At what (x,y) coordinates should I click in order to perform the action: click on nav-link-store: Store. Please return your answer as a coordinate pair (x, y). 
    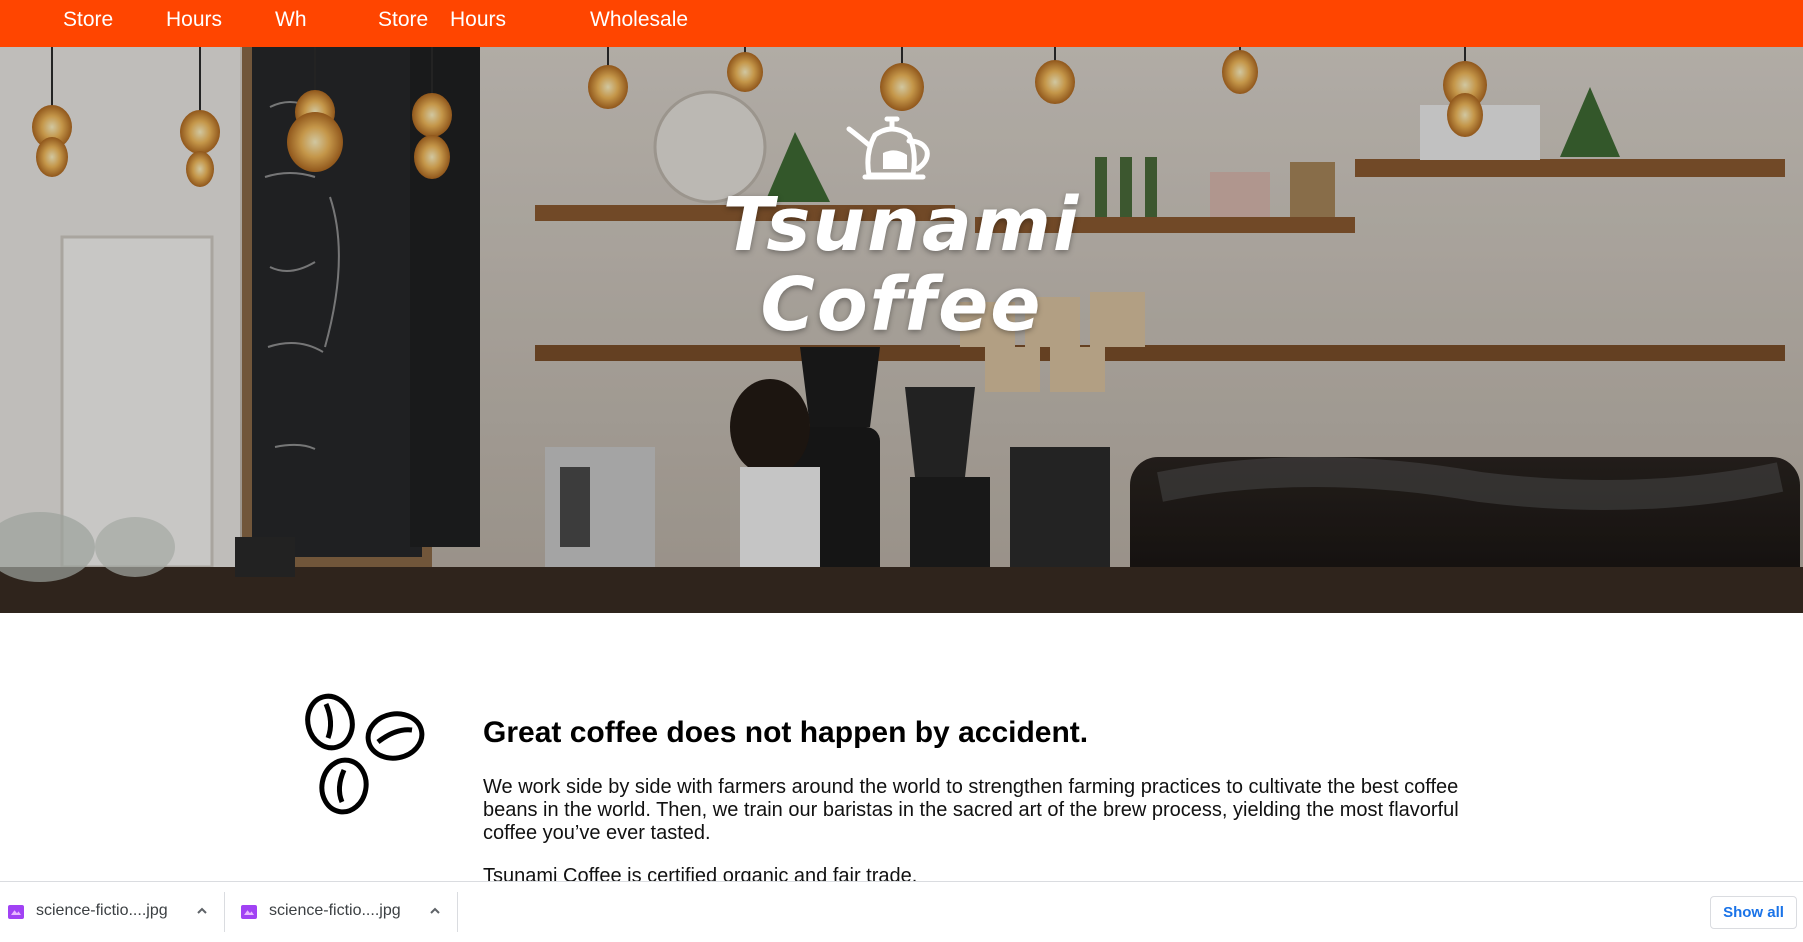
    Looking at the image, I should click on (88, 20).